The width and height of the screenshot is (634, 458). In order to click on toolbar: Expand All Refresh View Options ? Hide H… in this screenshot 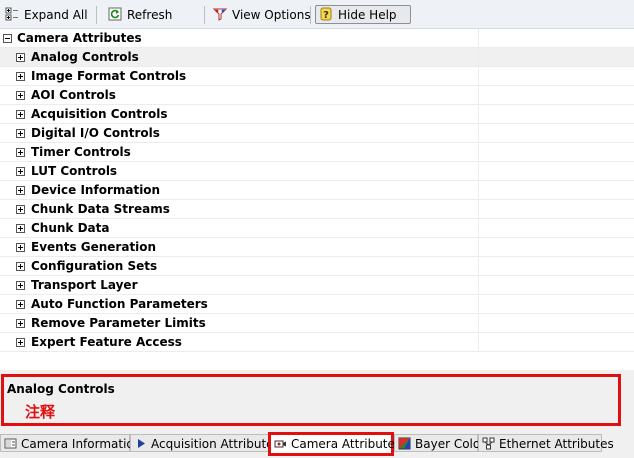, I will do `click(317, 14)`.